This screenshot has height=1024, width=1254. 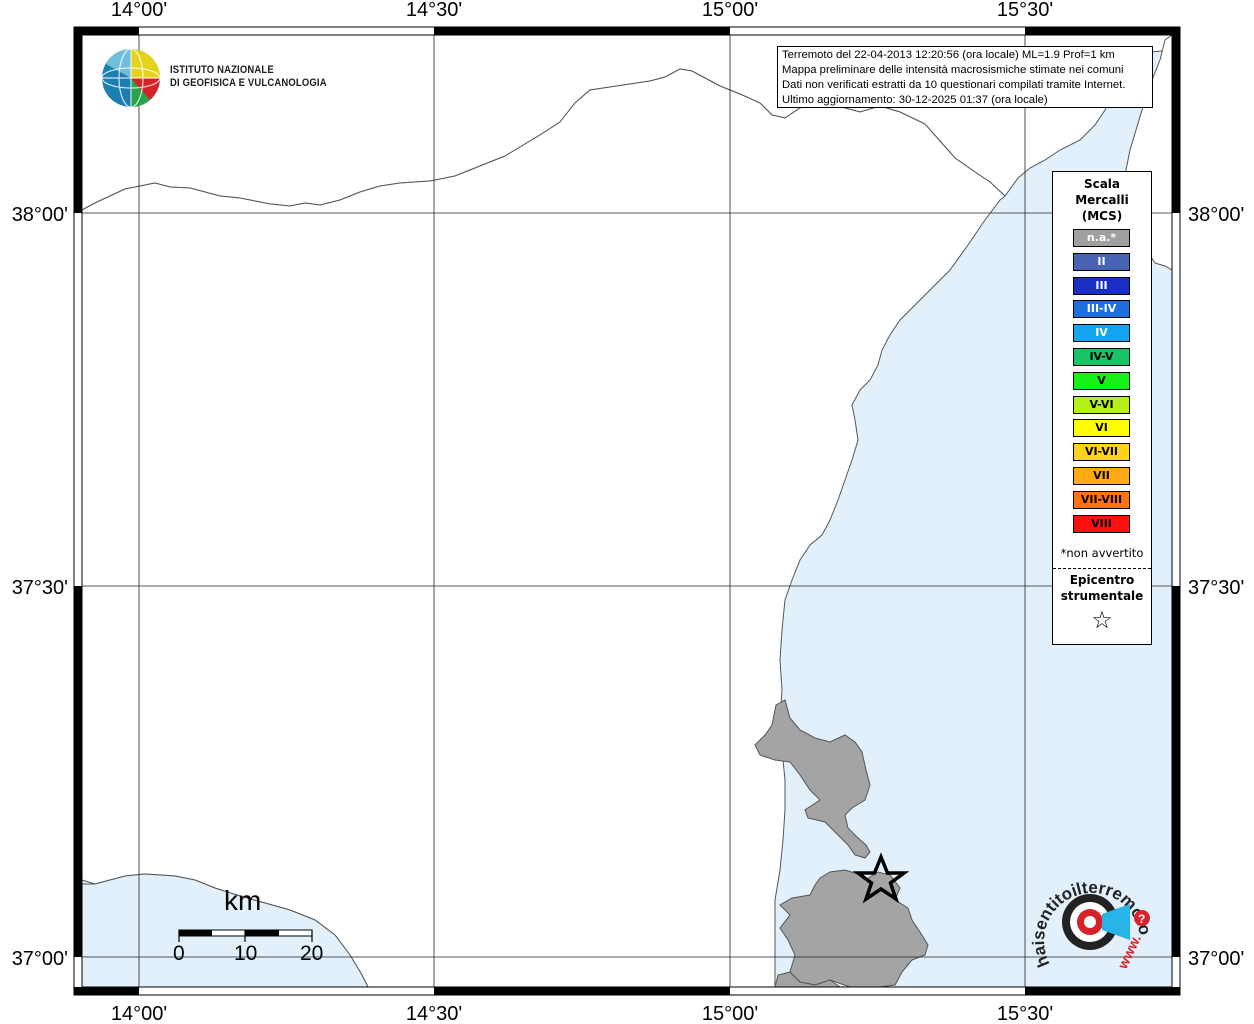 What do you see at coordinates (1101, 452) in the screenshot?
I see `legend-item-vi-vii: VI-VII` at bounding box center [1101, 452].